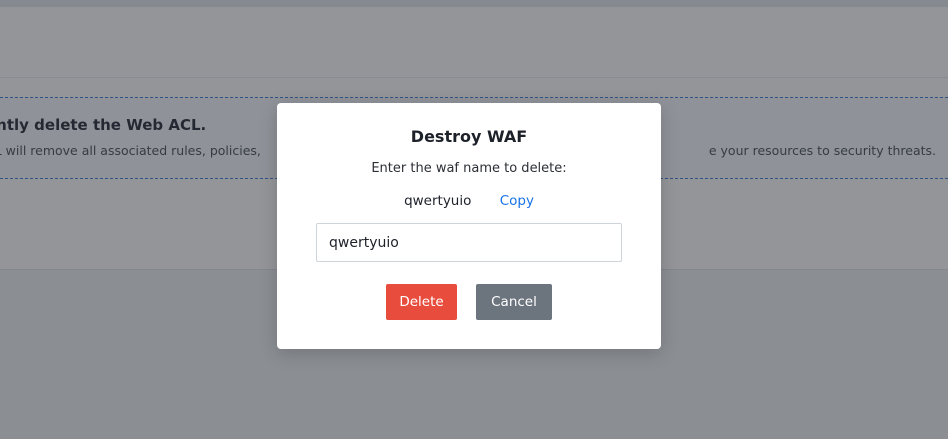 Image resolution: width=948 pixels, height=439 pixels. Describe the element at coordinates (469, 168) in the screenshot. I see `modal-prompt: Enter the waf name to delete:` at that location.